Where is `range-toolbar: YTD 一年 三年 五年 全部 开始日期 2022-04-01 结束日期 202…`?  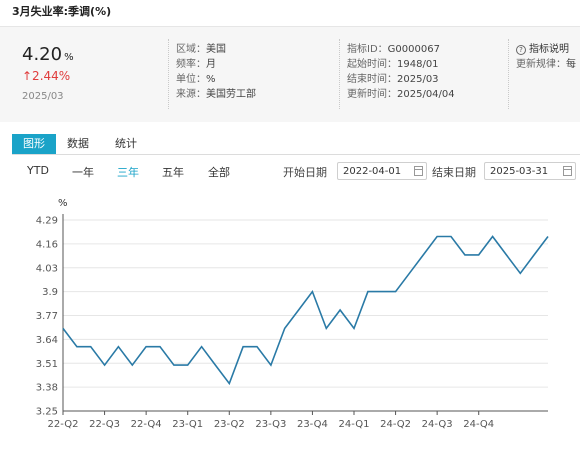
range-toolbar: YTD 一年 三年 五年 全部 开始日期 2022-04-01 结束日期 202… is located at coordinates (290, 172).